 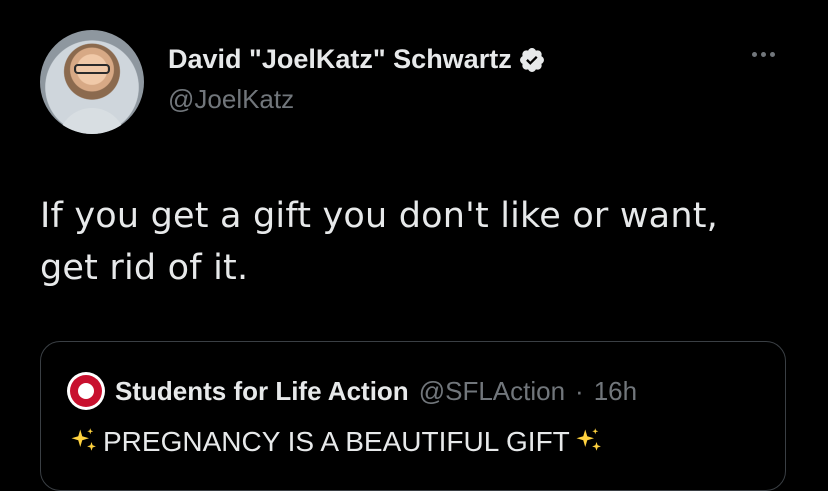 What do you see at coordinates (92, 69) in the screenshot?
I see `avatar-glasses` at bounding box center [92, 69].